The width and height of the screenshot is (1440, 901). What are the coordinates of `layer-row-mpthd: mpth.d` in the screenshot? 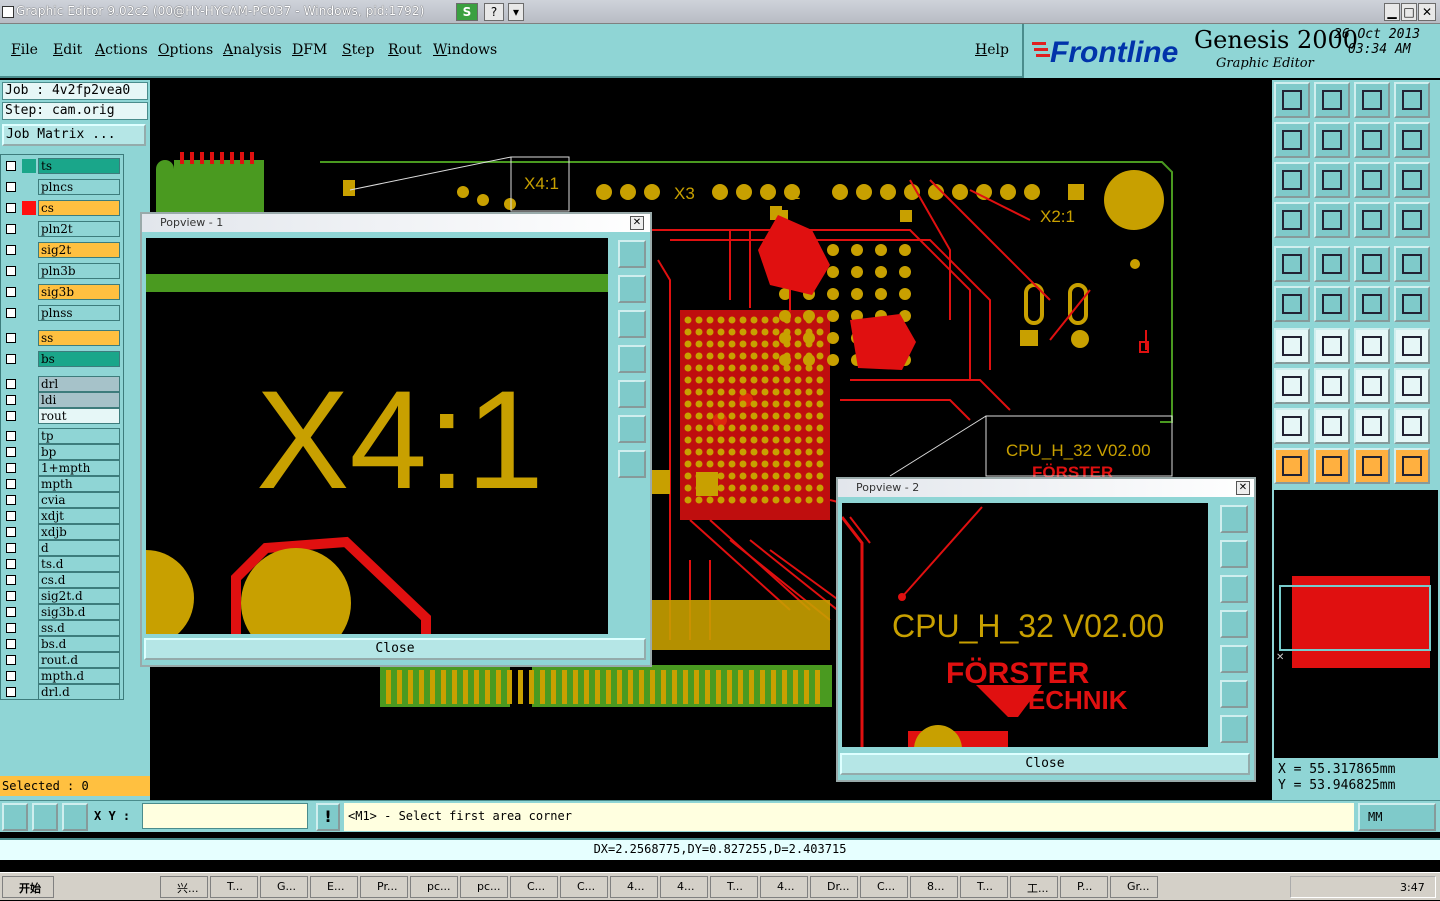 It's located at (61, 676).